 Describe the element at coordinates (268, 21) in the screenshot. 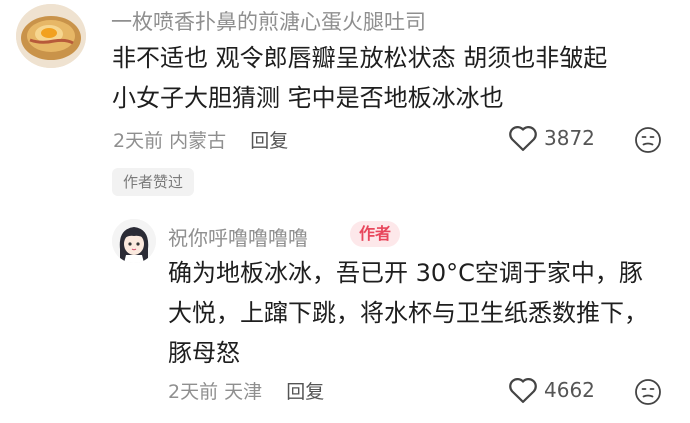

I see `commenter-username: 一枚喷香扑鼻的煎溏心蛋火腿吐司` at that location.